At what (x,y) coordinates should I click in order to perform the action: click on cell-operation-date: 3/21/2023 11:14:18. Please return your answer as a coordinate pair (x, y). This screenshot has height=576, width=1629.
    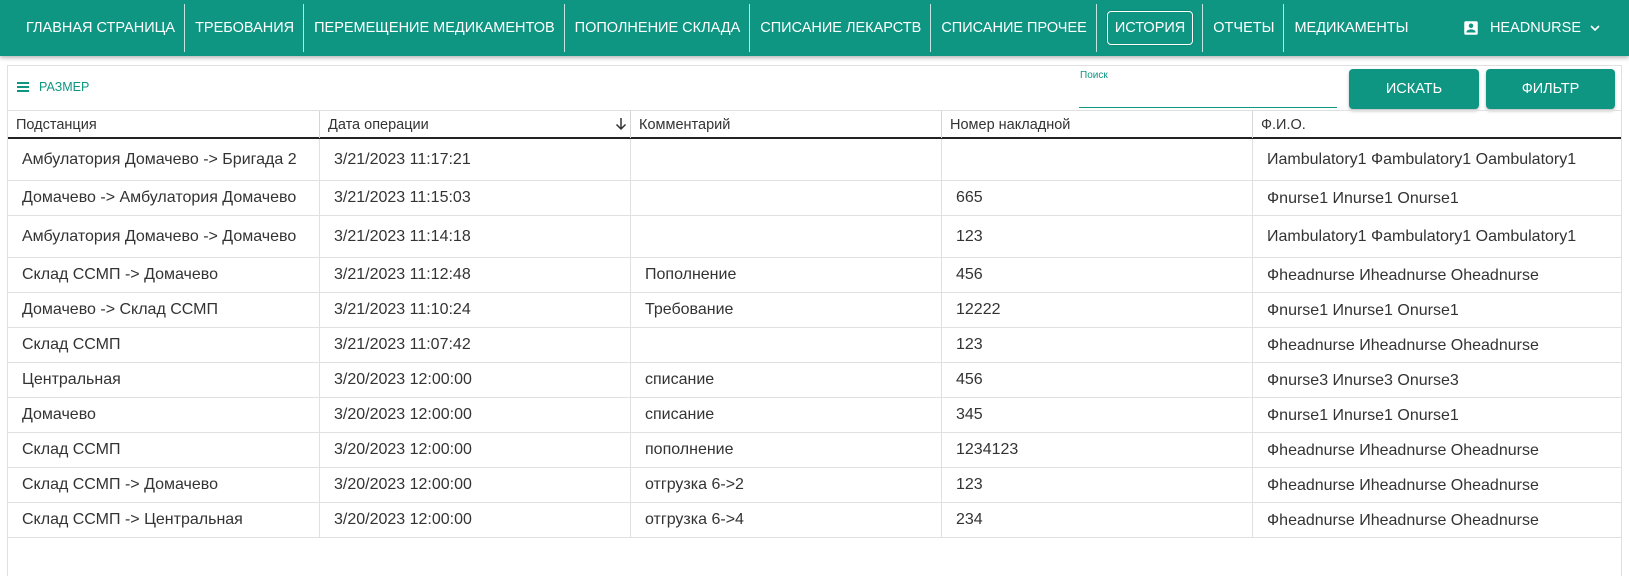
    Looking at the image, I should click on (474, 236).